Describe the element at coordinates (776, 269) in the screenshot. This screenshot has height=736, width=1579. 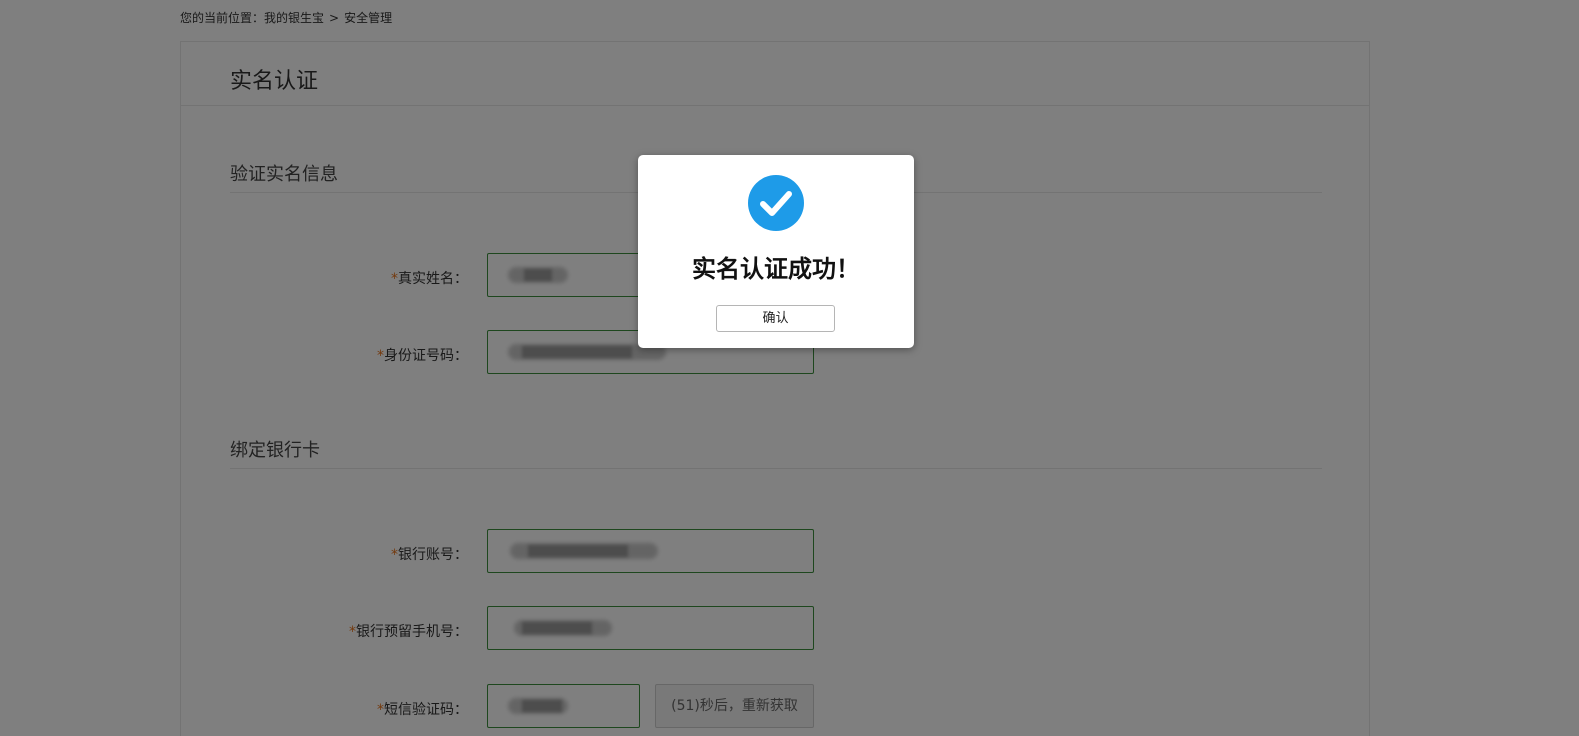
I see `success-message: 实名认证成功！` at that location.